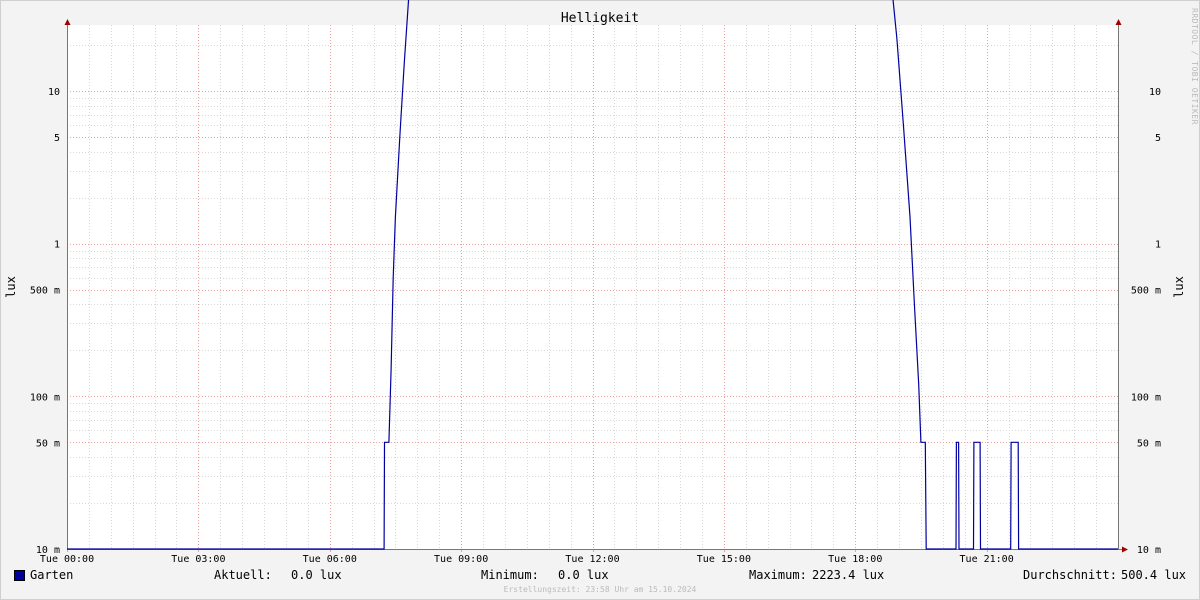  What do you see at coordinates (330, 559) in the screenshot?
I see `x-tick-label: Tue 06:00` at bounding box center [330, 559].